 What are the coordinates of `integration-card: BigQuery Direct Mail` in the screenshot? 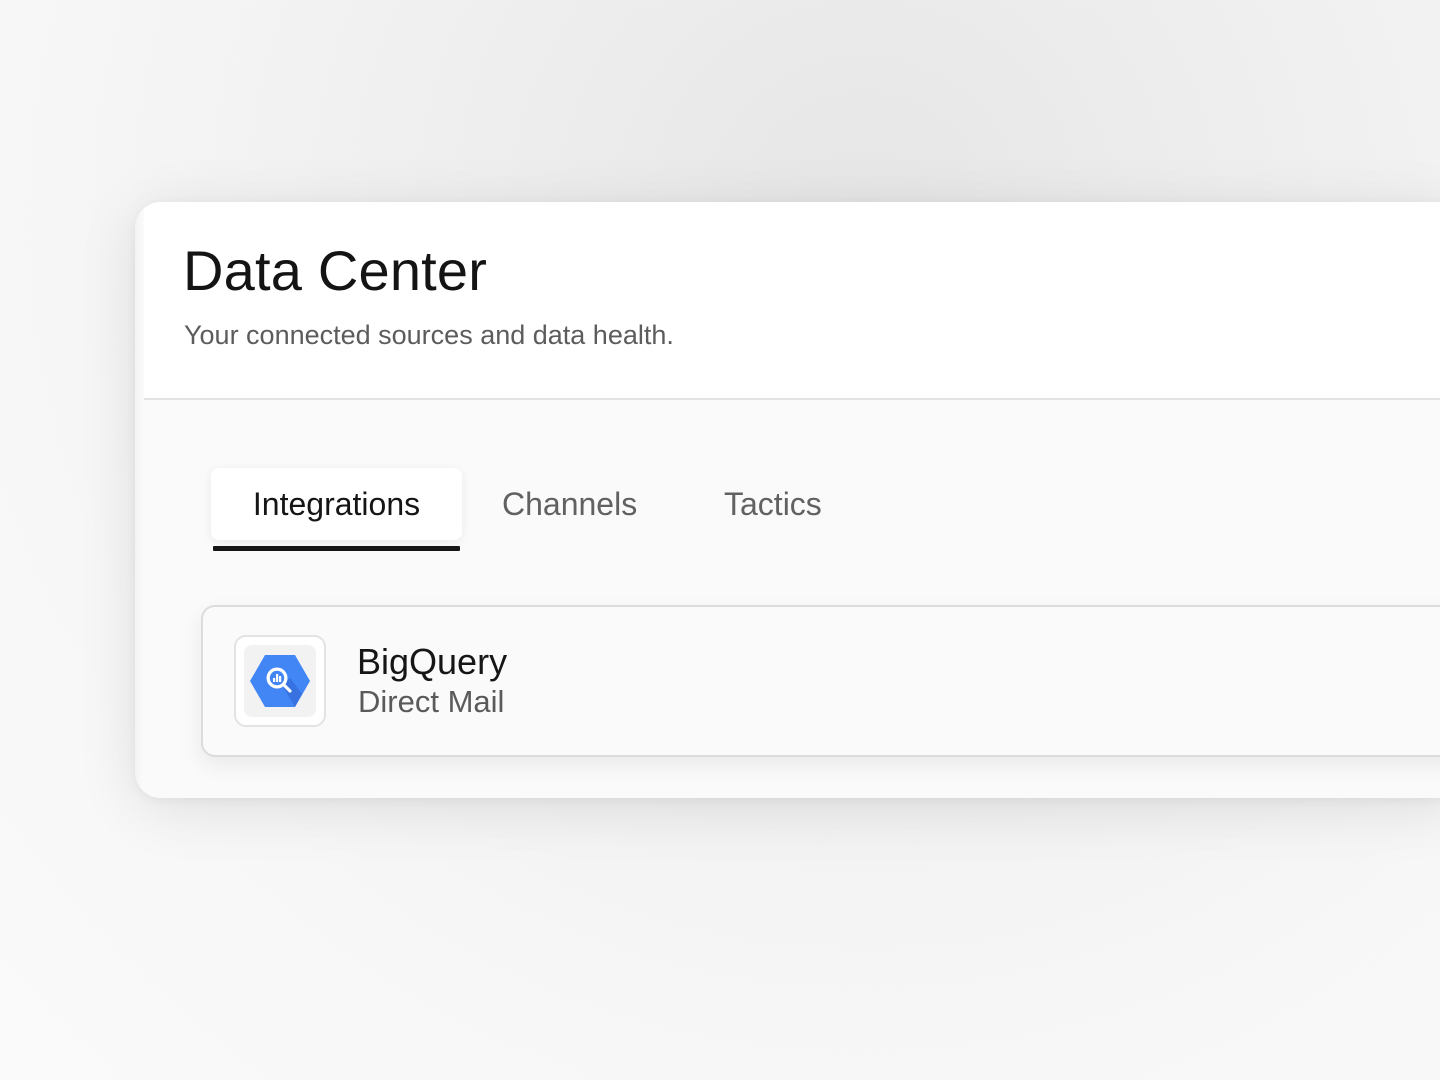 It's located at (820, 681).